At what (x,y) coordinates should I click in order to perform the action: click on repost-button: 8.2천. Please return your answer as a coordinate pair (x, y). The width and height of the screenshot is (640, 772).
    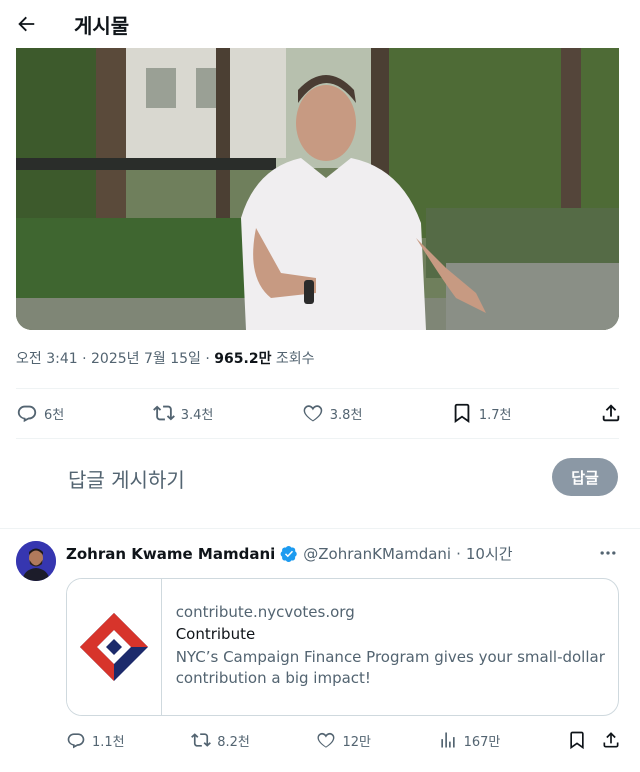
    Looking at the image, I should click on (220, 740).